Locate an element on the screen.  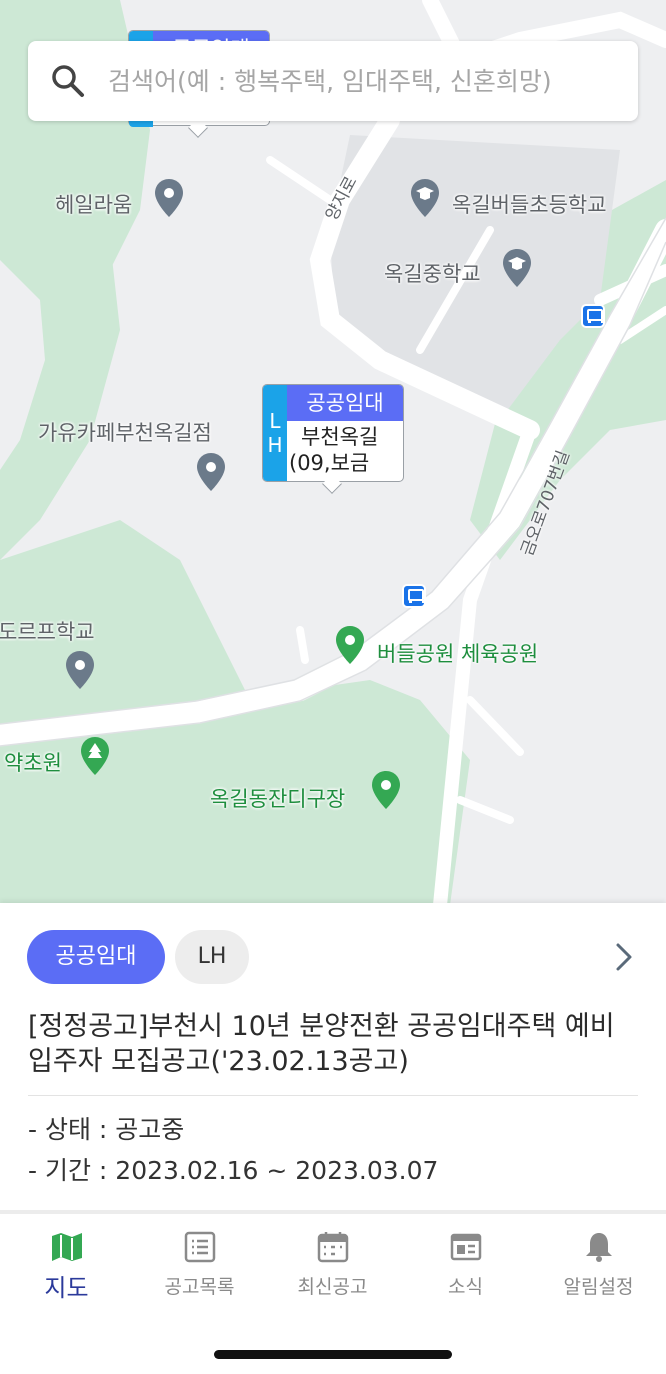
marker-category: 공공임대 is located at coordinates (345, 403).